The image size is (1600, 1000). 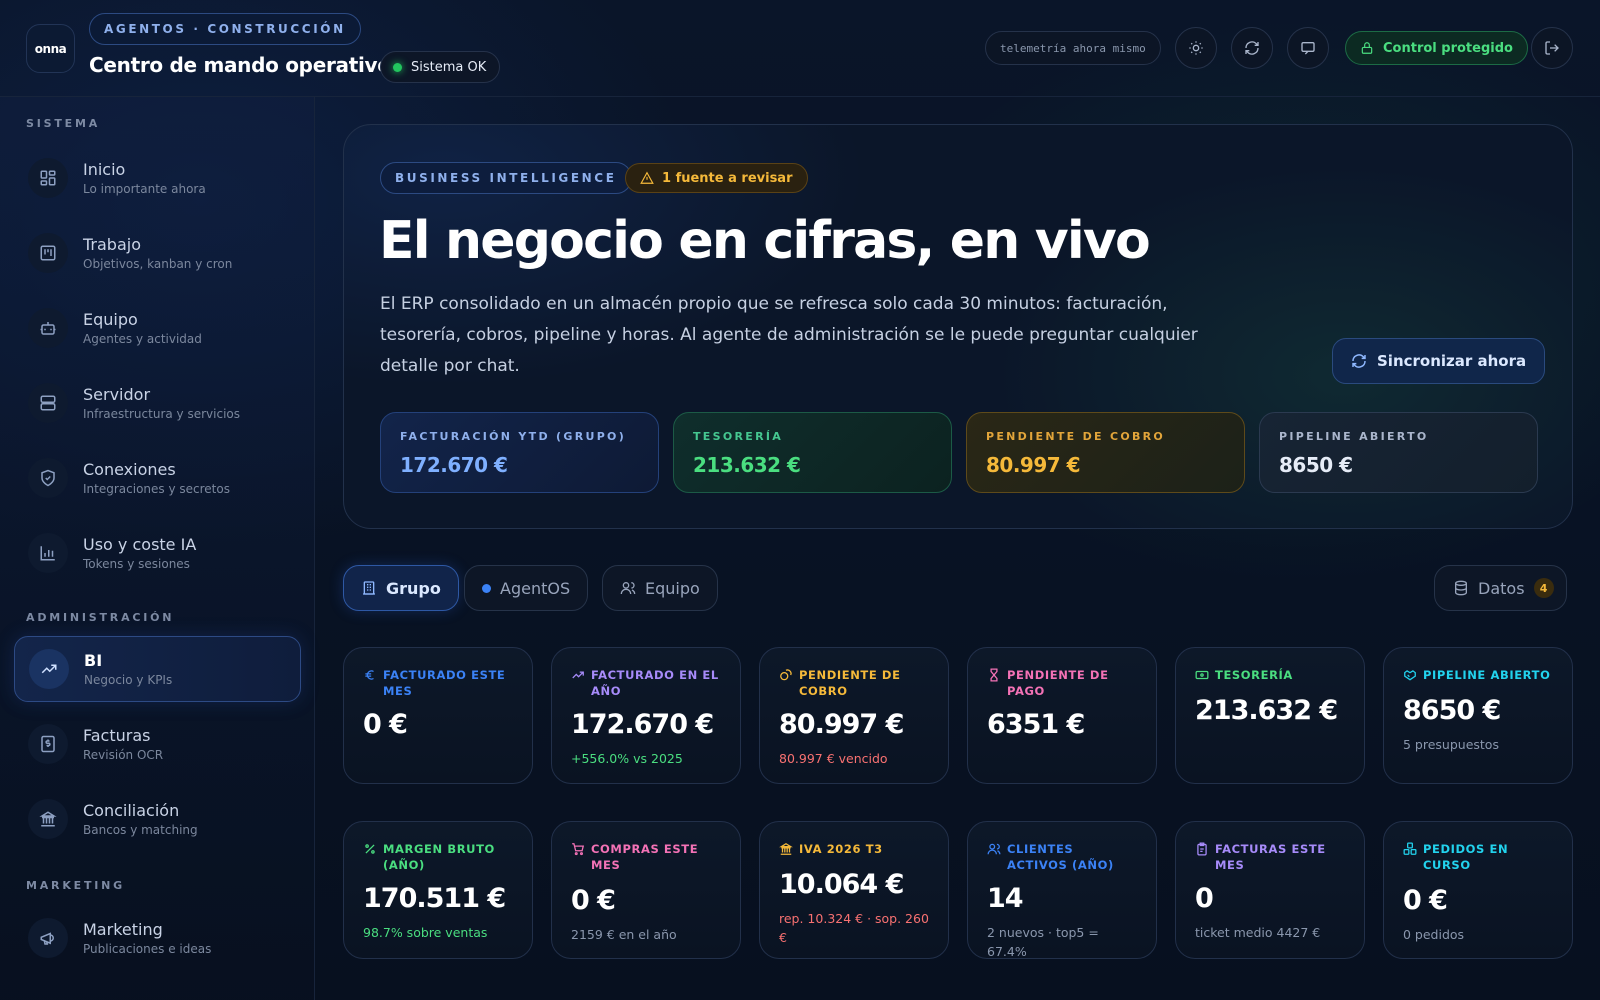 What do you see at coordinates (1204, 898) in the screenshot?
I see `card-value: 0` at bounding box center [1204, 898].